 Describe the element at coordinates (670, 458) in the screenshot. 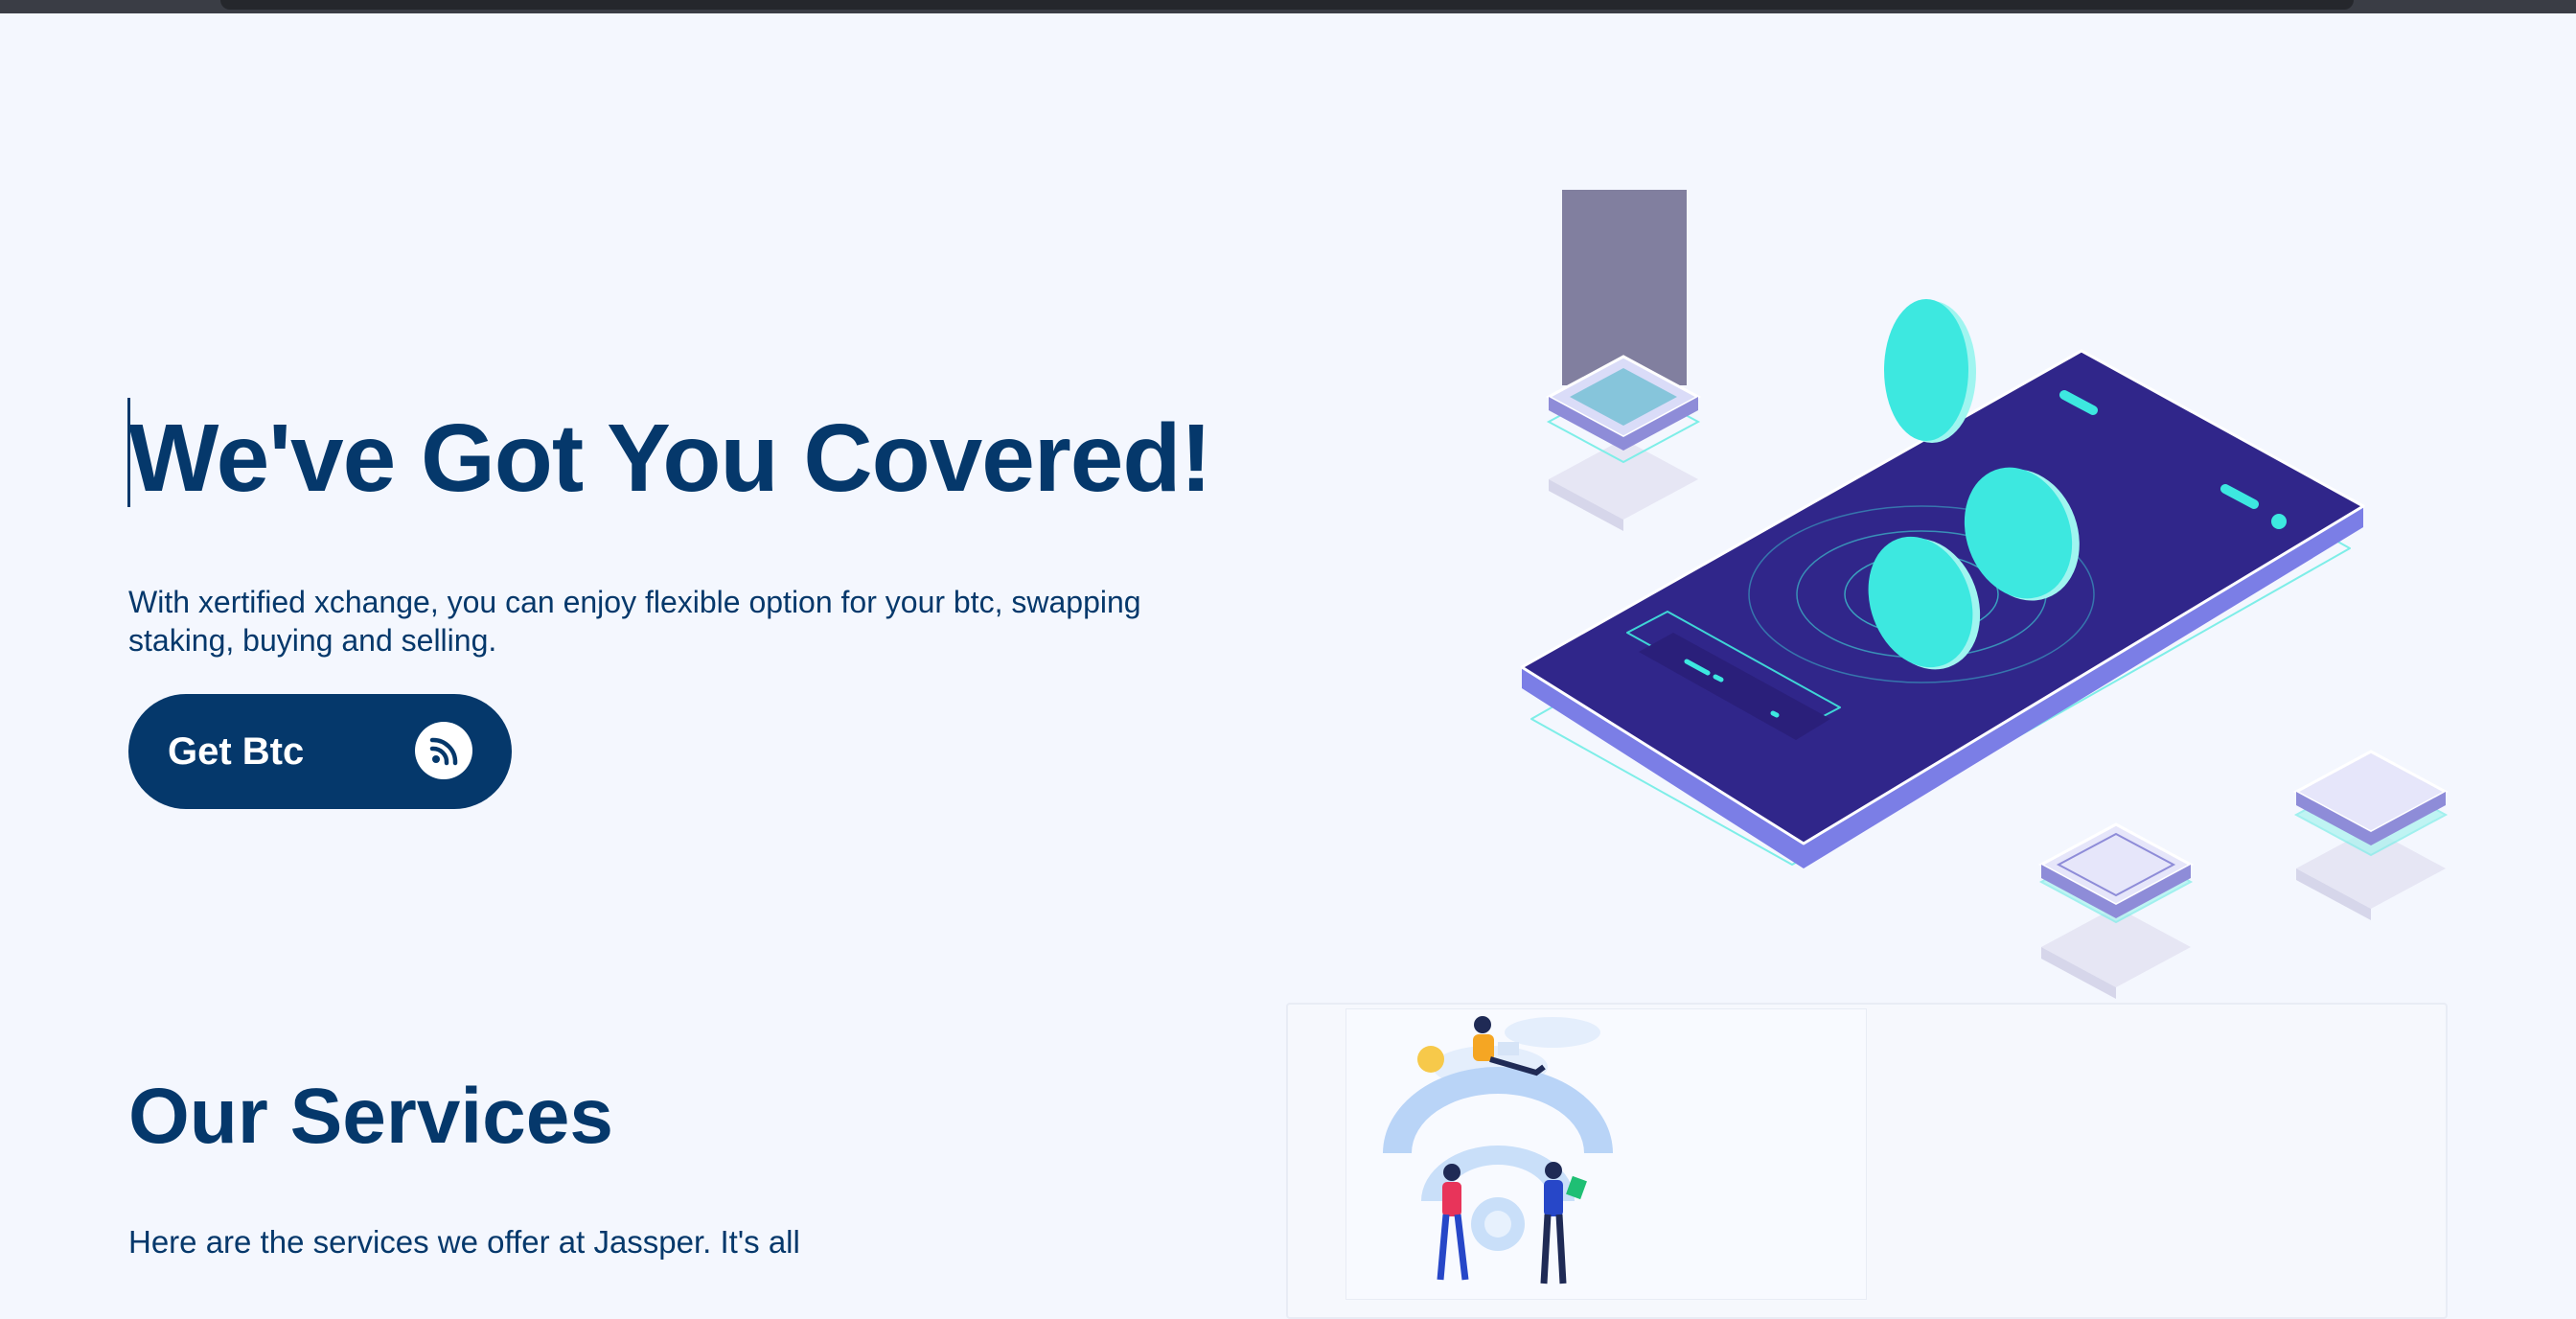

I see `hero-title: We've Got You Covered!` at that location.